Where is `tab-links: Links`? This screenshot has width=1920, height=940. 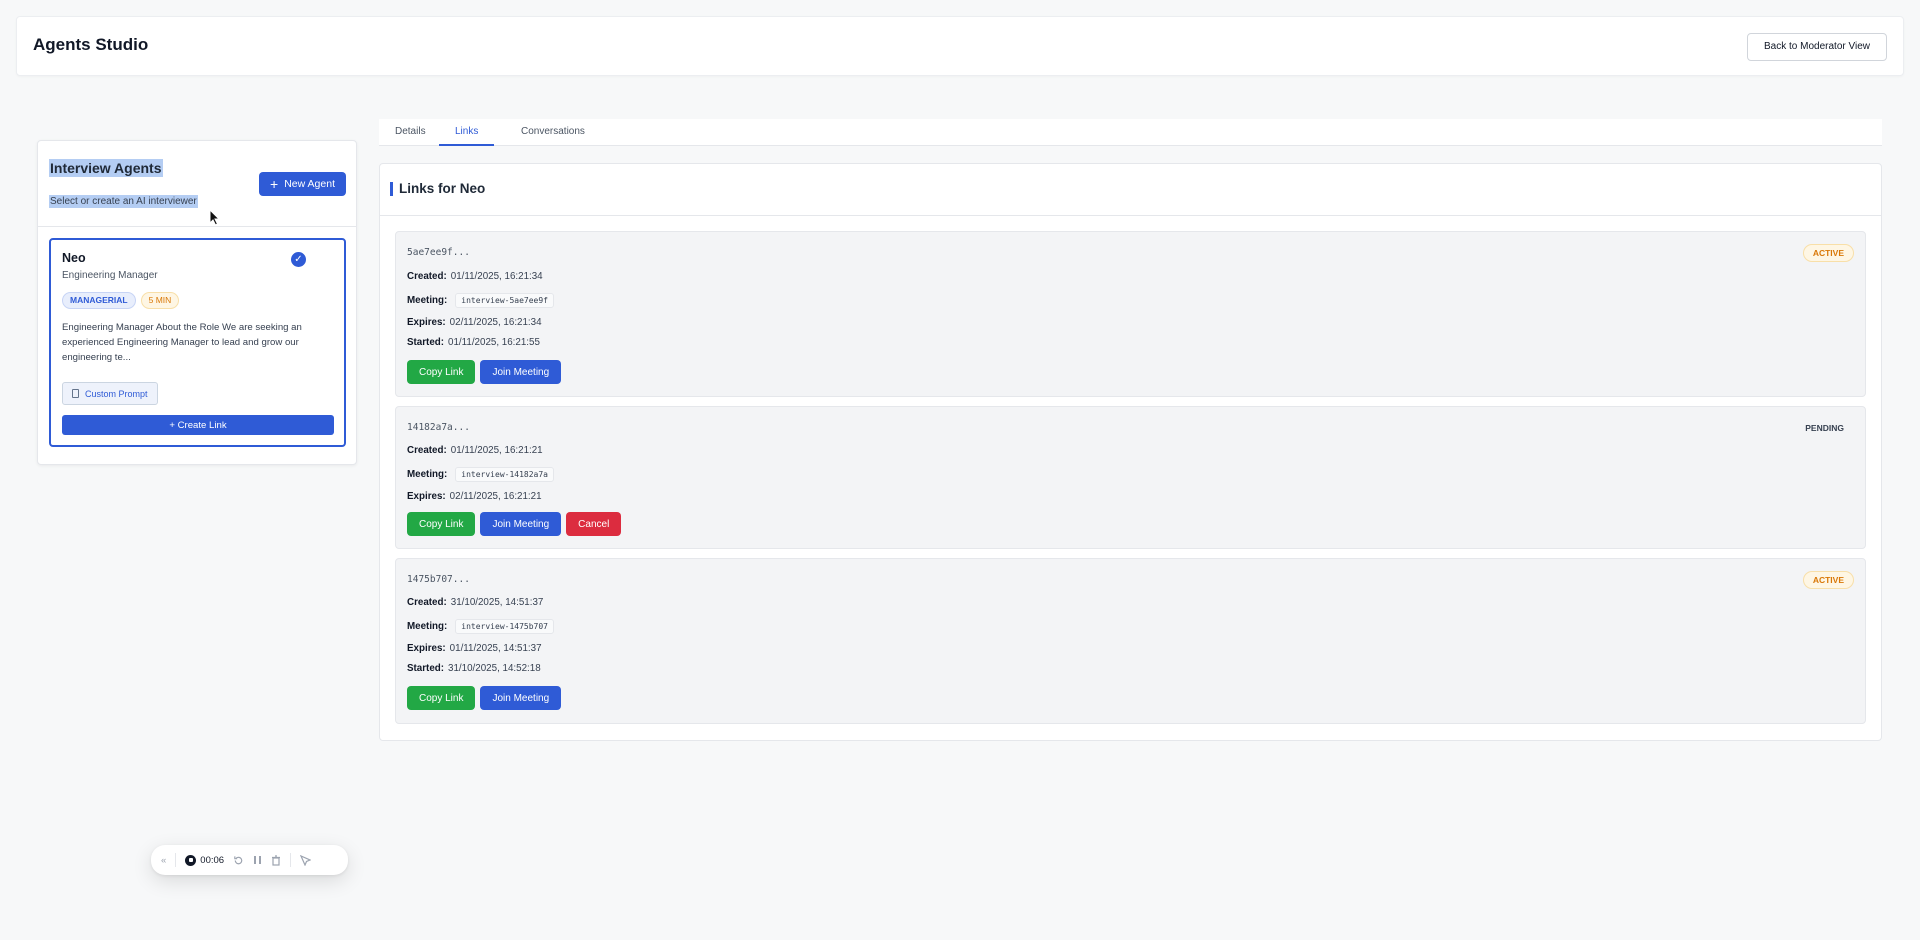 tab-links: Links is located at coordinates (467, 132).